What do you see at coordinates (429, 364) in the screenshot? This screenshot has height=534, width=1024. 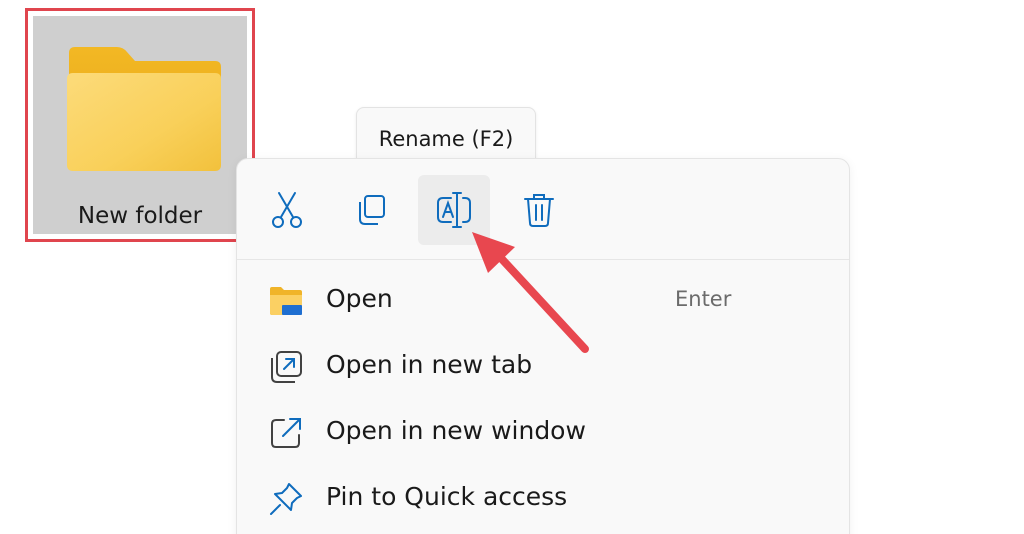 I see `menu-item-label: Open in new tab` at bounding box center [429, 364].